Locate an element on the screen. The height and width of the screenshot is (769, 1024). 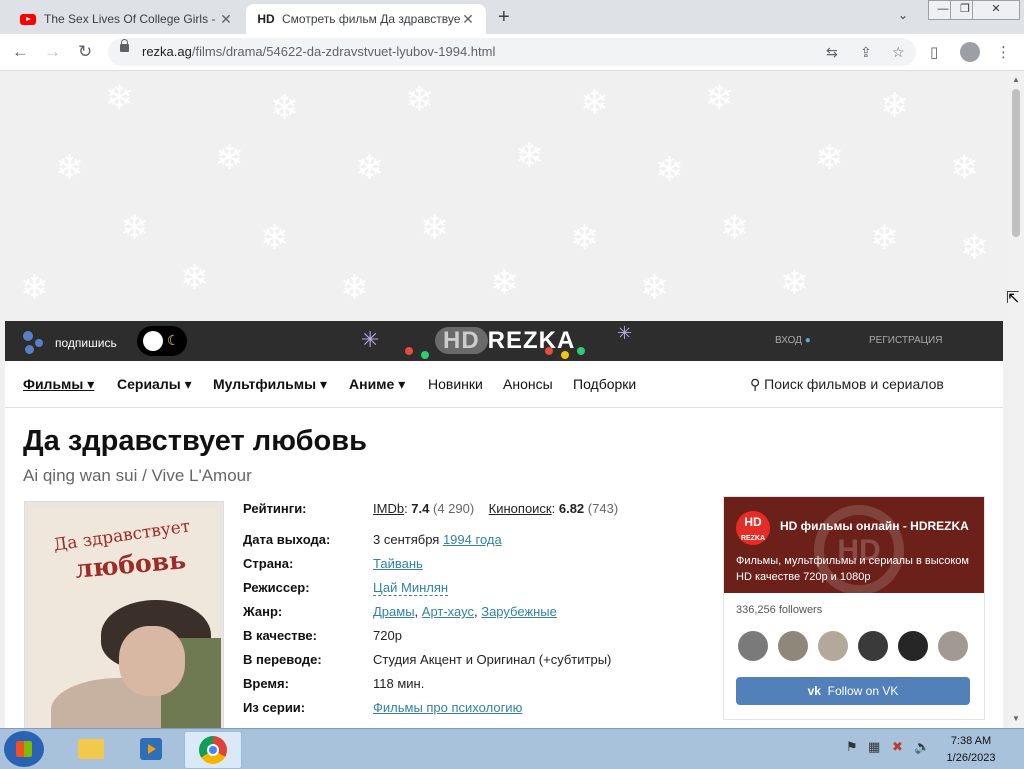
imdb-rating: 7.4 is located at coordinates (420, 508).